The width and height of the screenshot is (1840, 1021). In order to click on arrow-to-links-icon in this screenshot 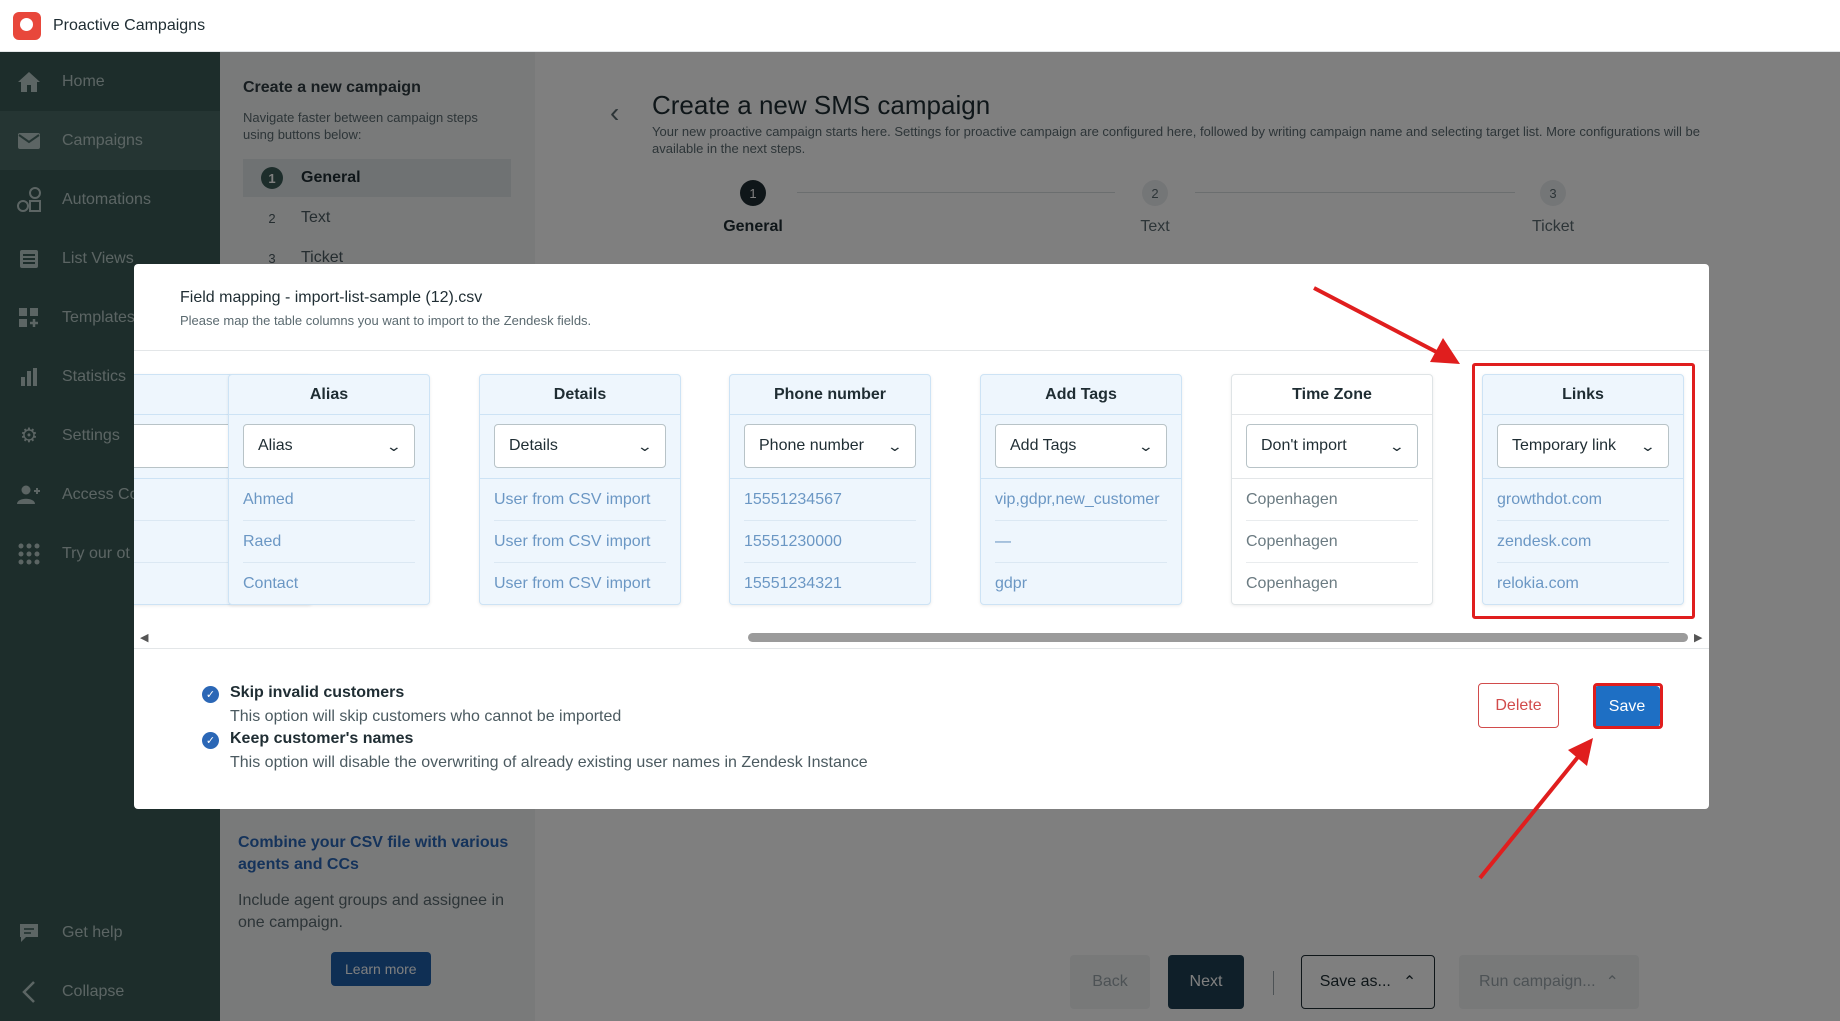, I will do `click(1386, 325)`.